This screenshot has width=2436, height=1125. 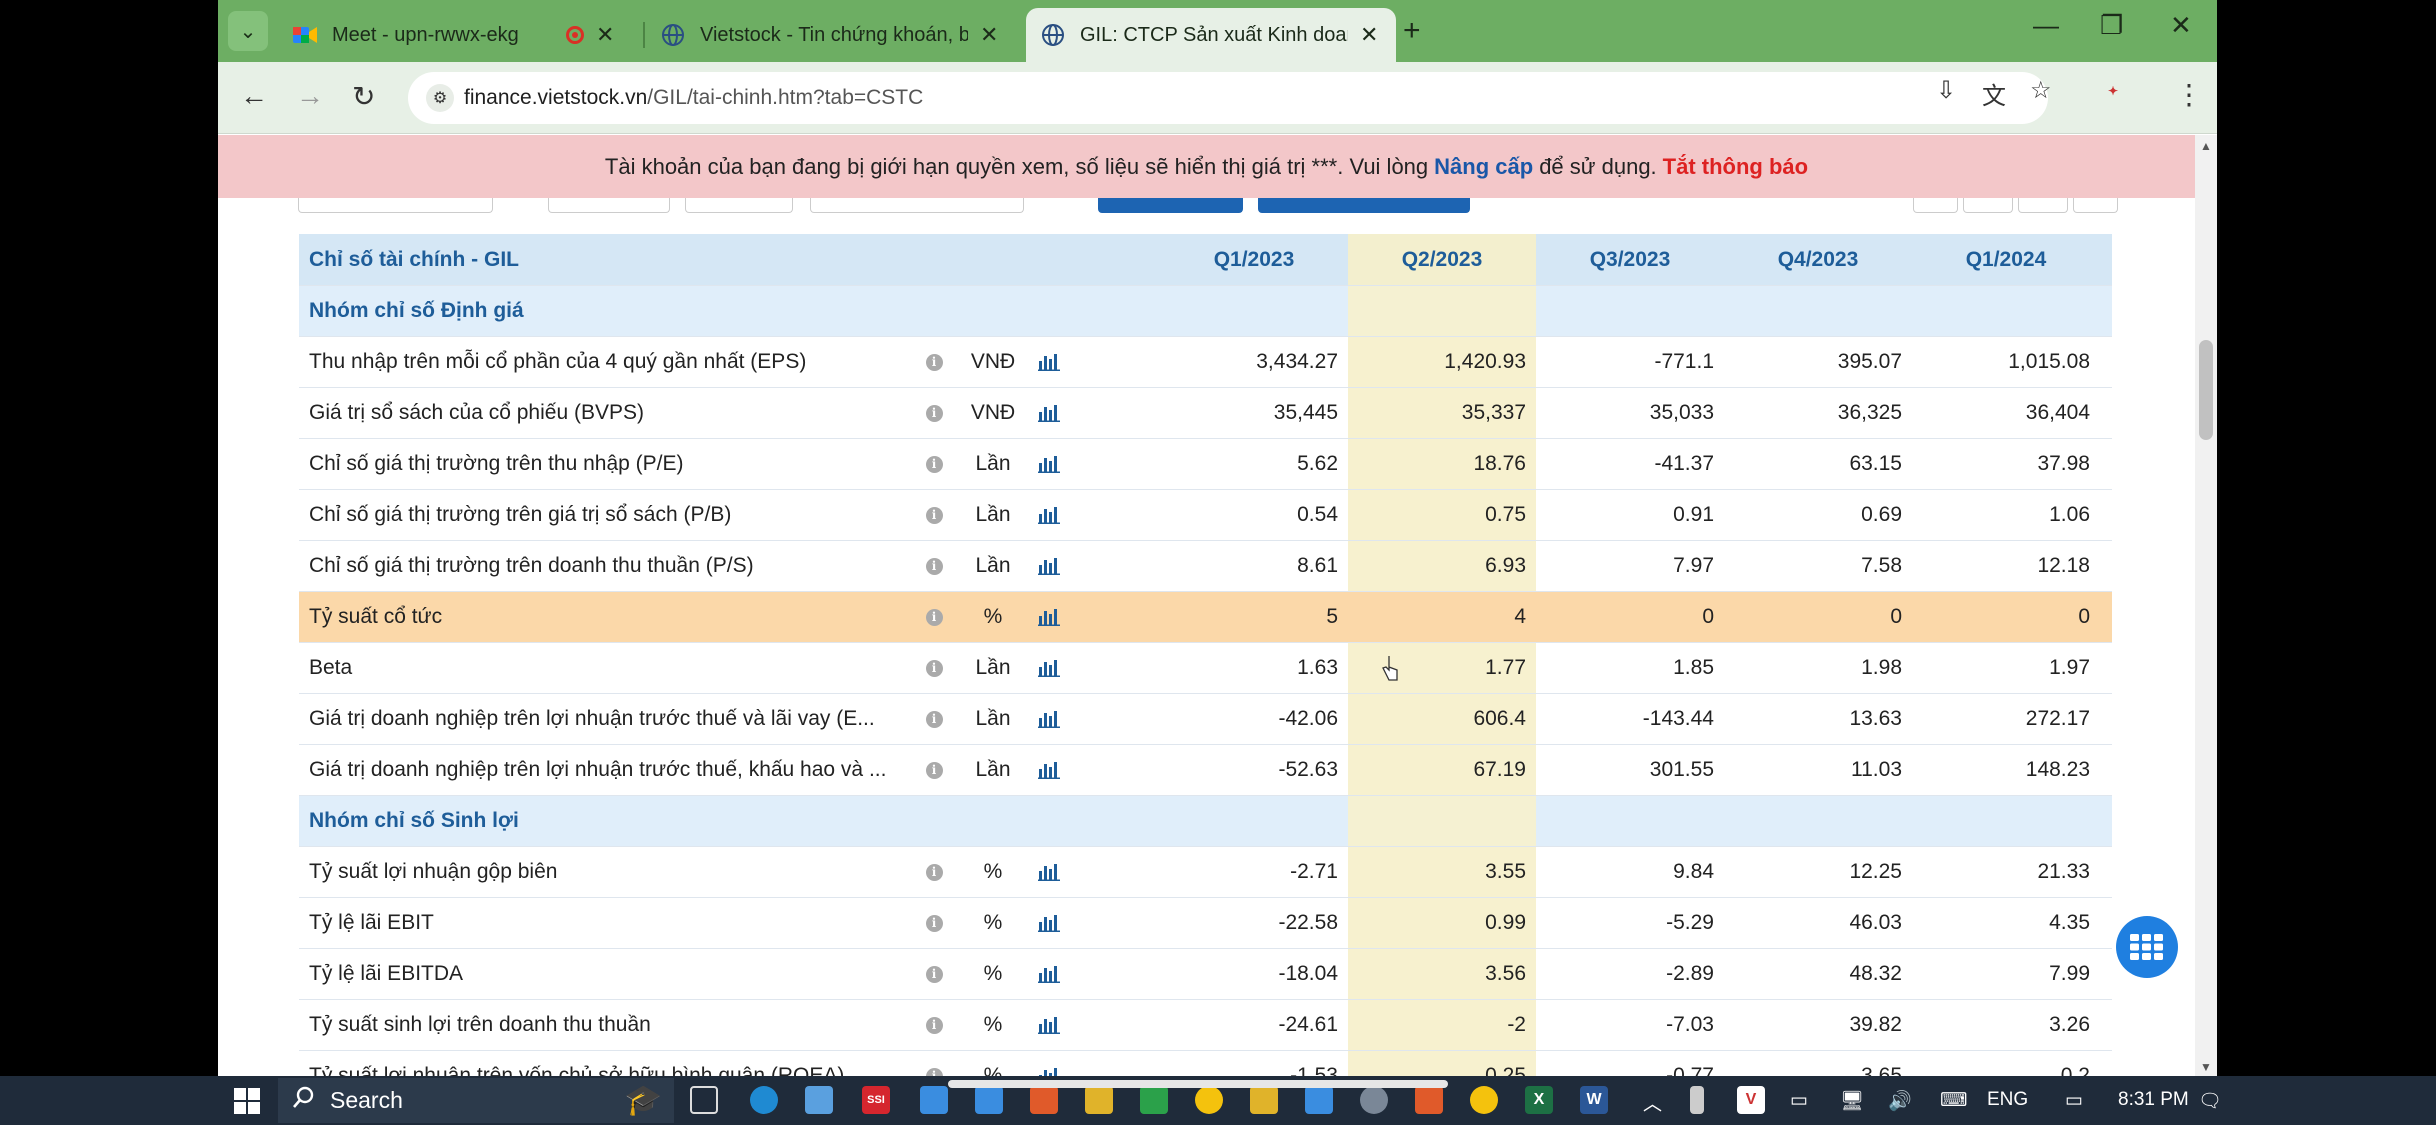 I want to click on forward-button: →, so click(x=310, y=96).